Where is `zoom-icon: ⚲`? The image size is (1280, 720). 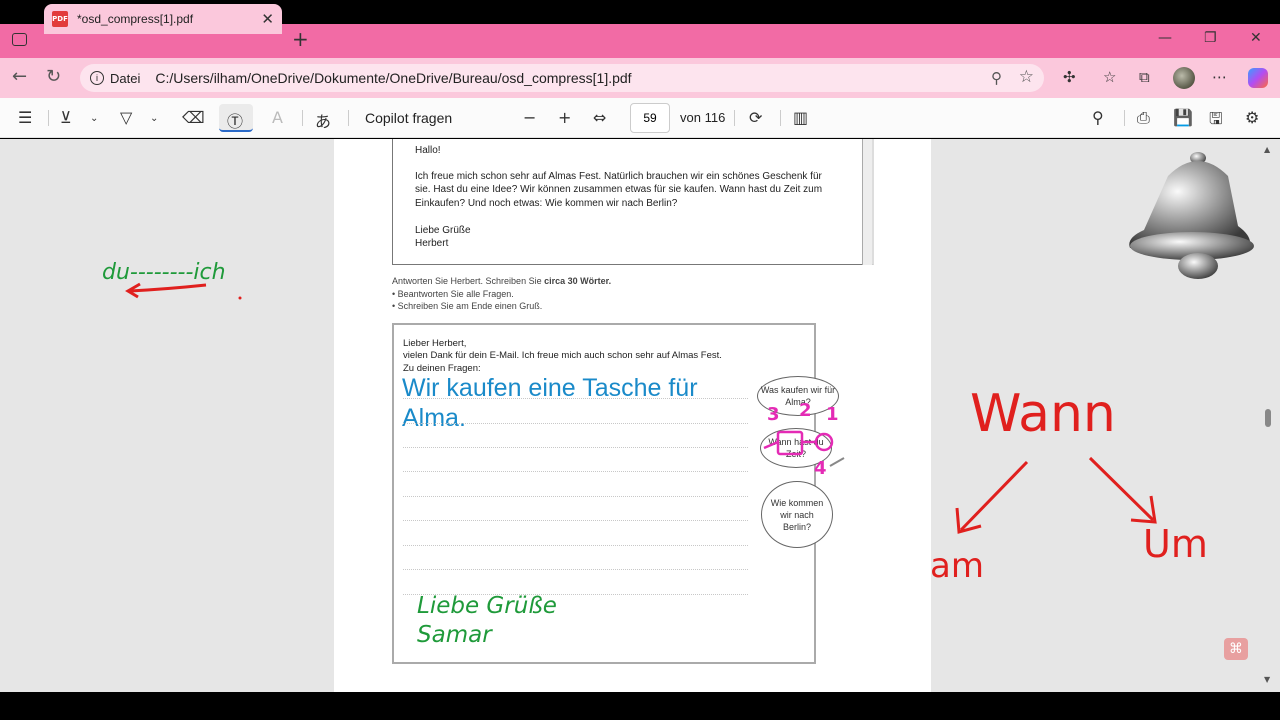
zoom-icon: ⚲ is located at coordinates (996, 78).